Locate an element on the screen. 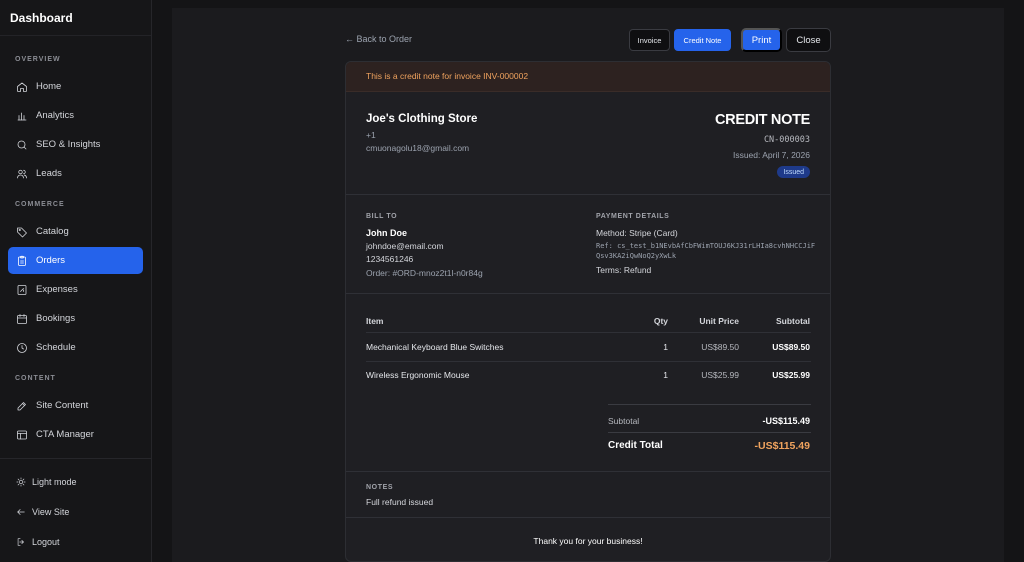  store-name: Joe's Clothing Store is located at coordinates (422, 119).